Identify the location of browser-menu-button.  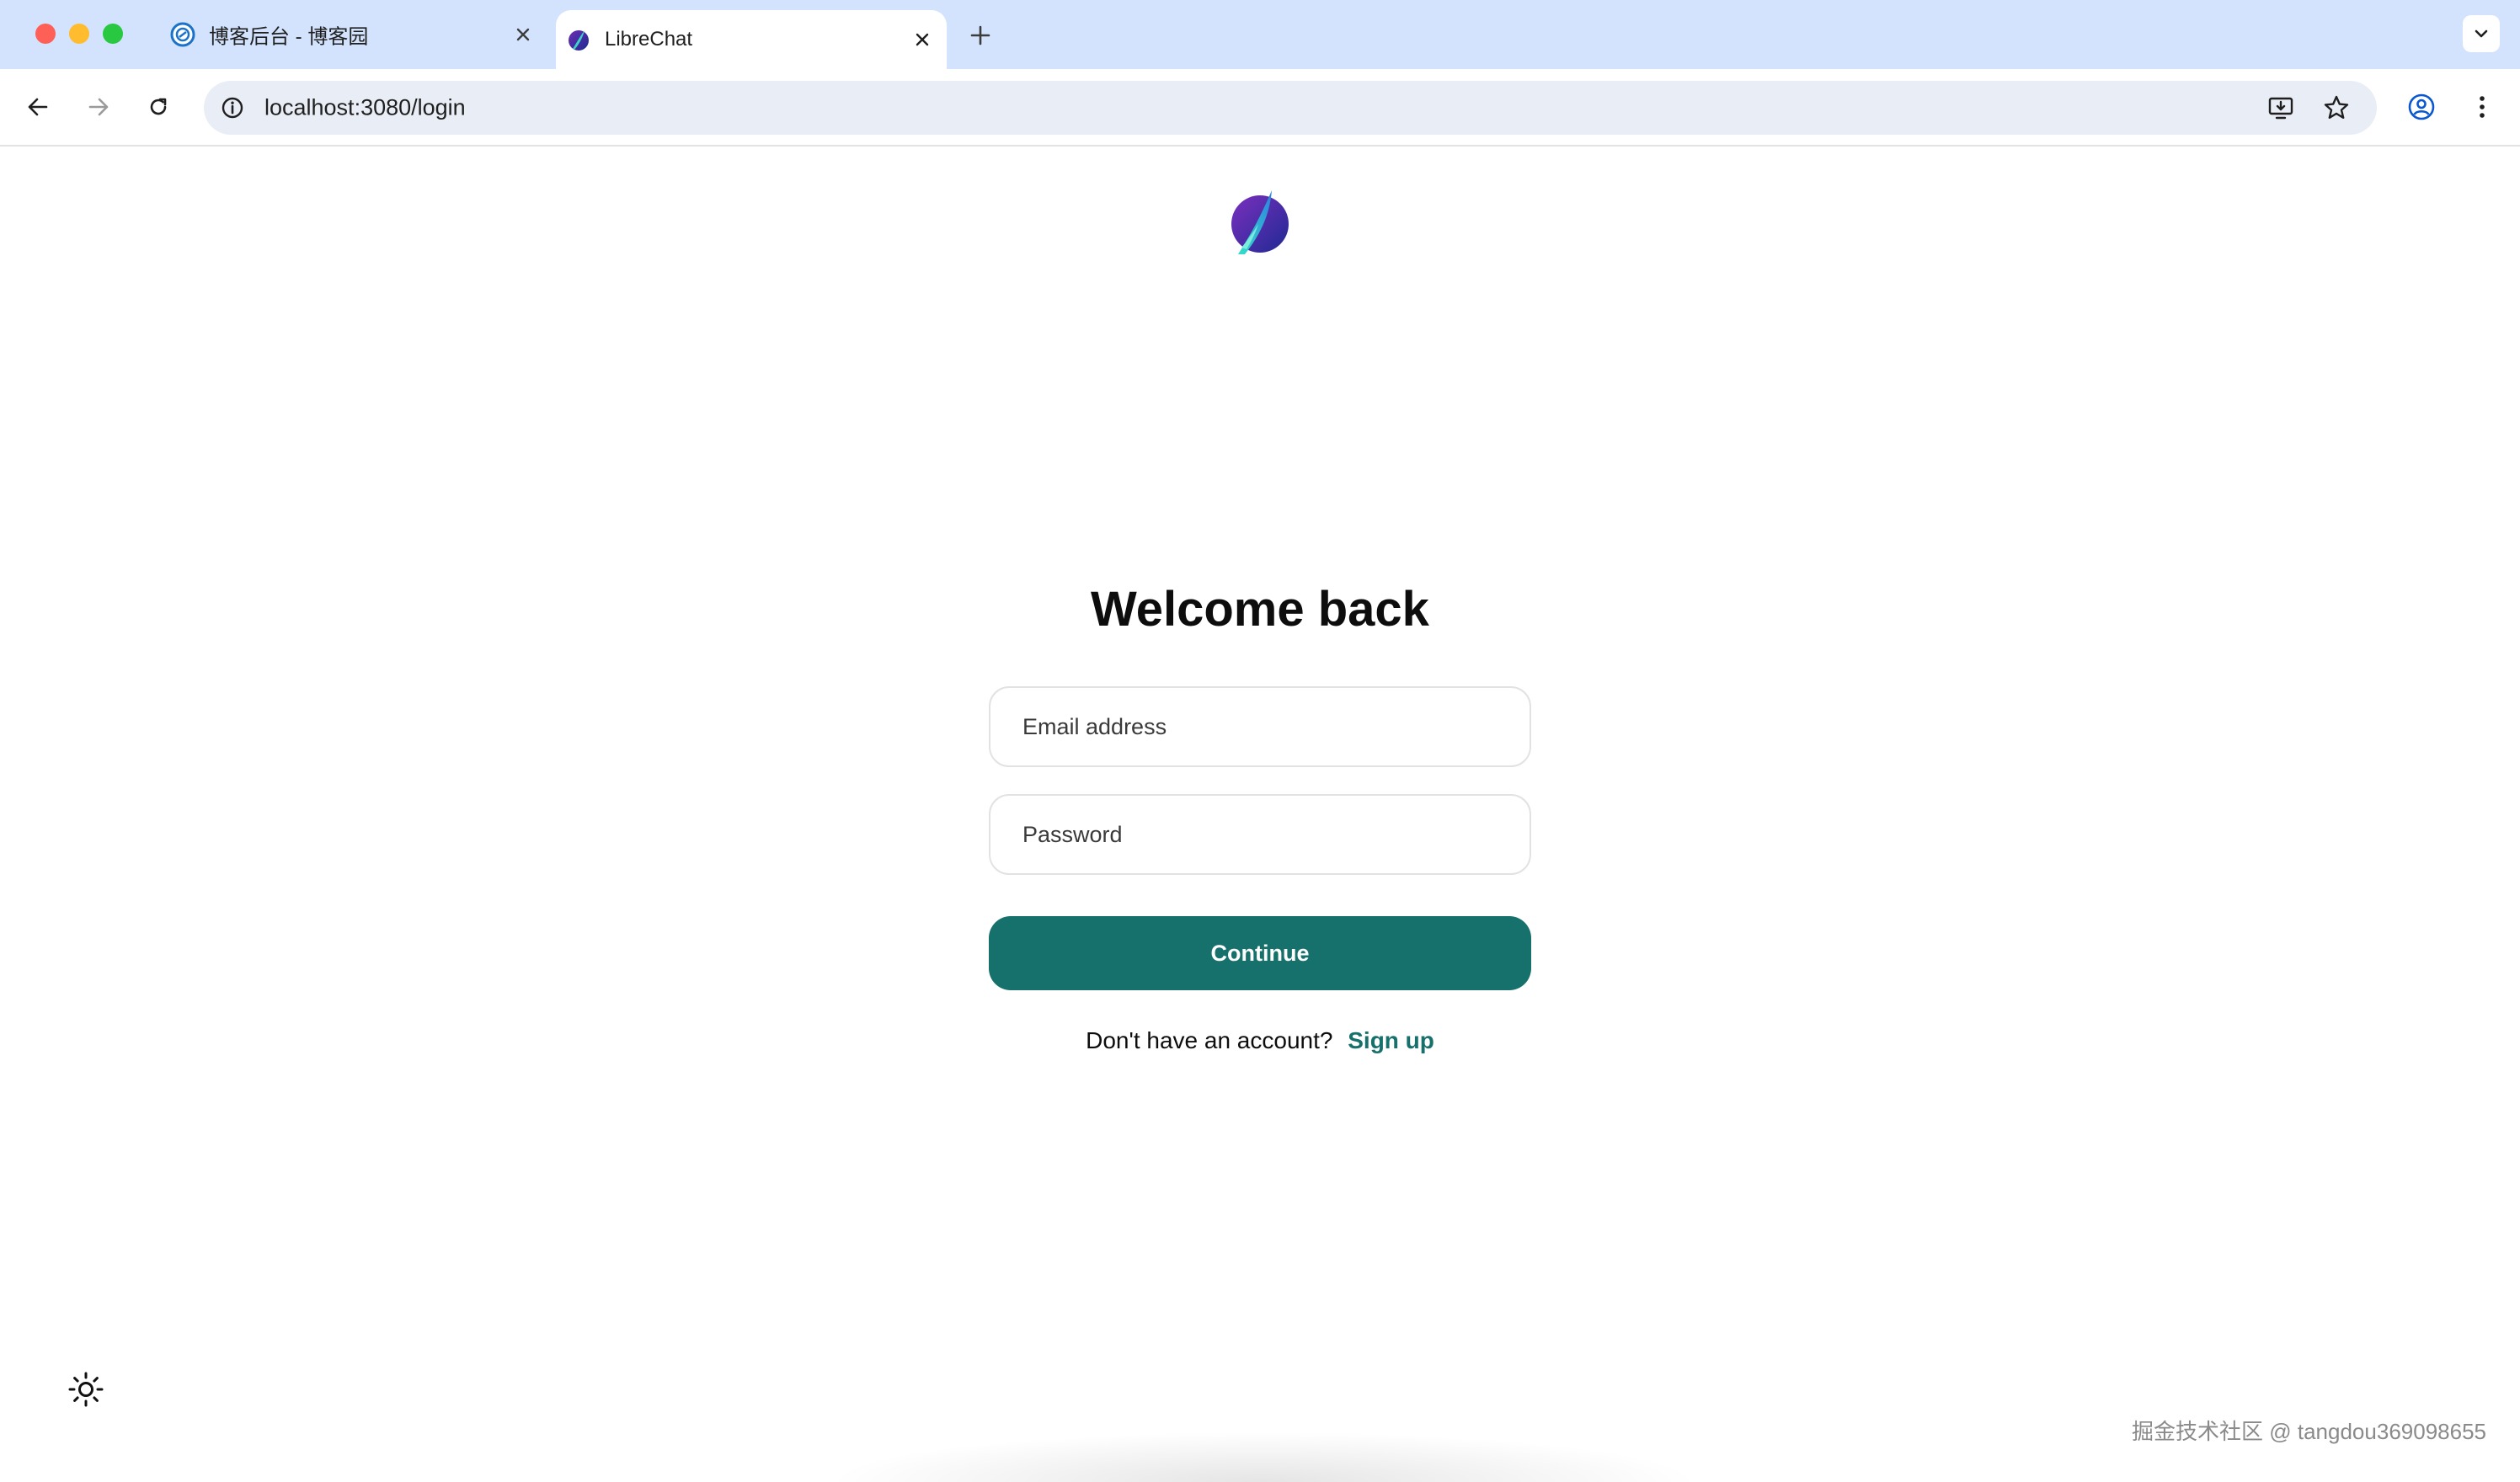
(2482, 107).